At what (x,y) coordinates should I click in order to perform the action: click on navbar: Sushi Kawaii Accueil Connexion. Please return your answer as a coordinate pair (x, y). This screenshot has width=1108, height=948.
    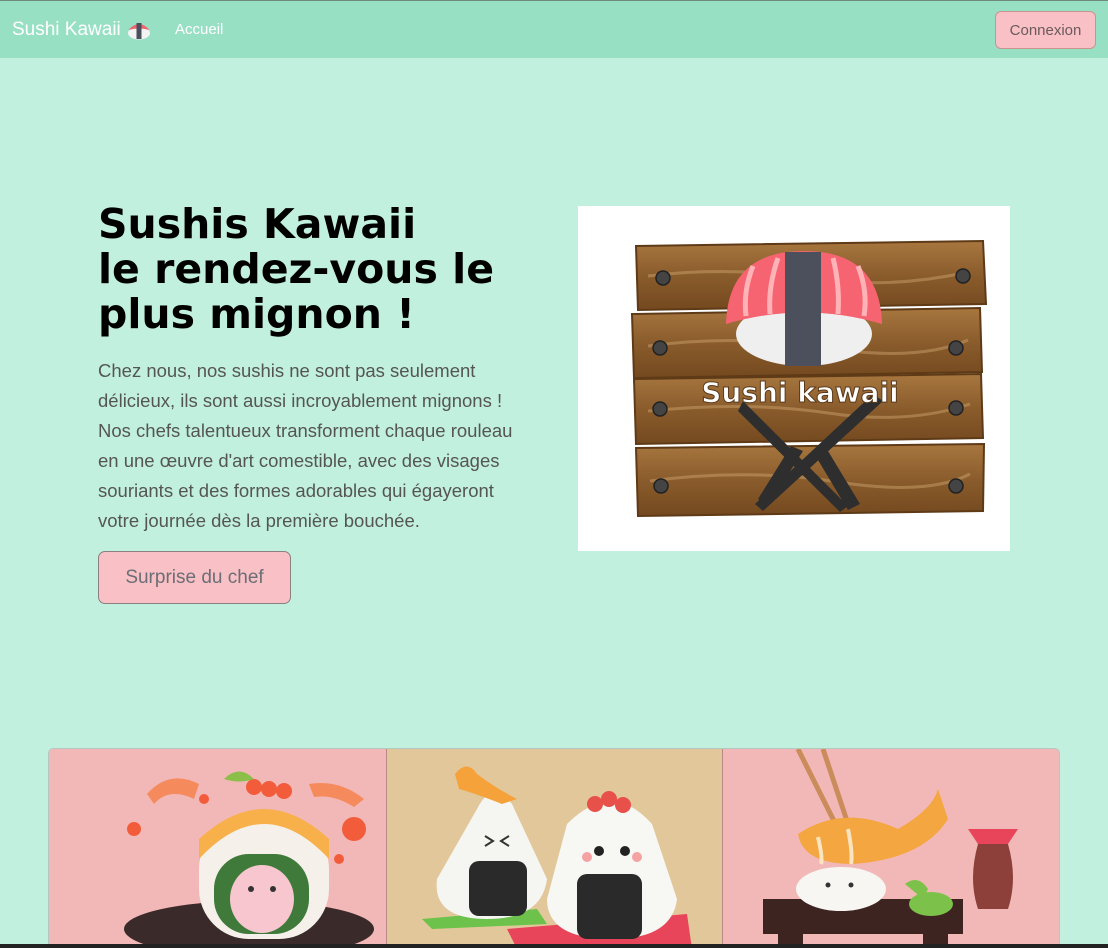
    Looking at the image, I should click on (554, 29).